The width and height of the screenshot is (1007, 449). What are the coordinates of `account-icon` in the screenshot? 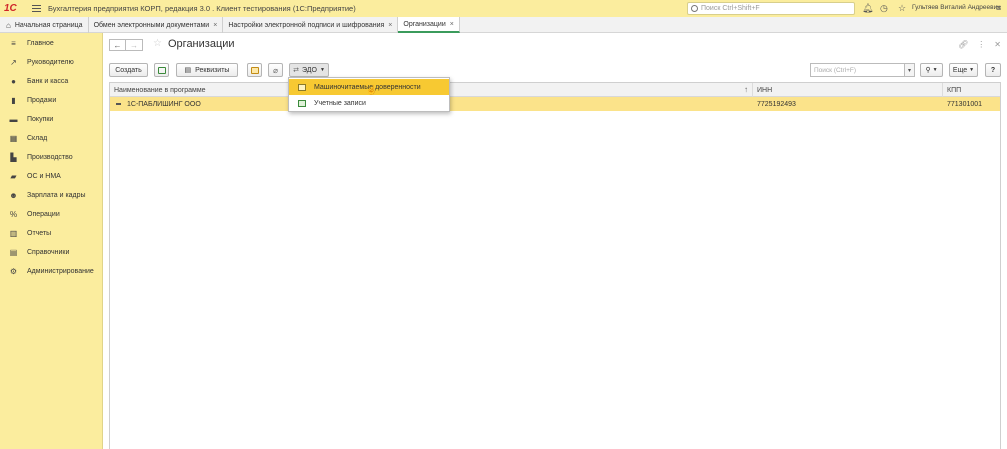 It's located at (302, 103).